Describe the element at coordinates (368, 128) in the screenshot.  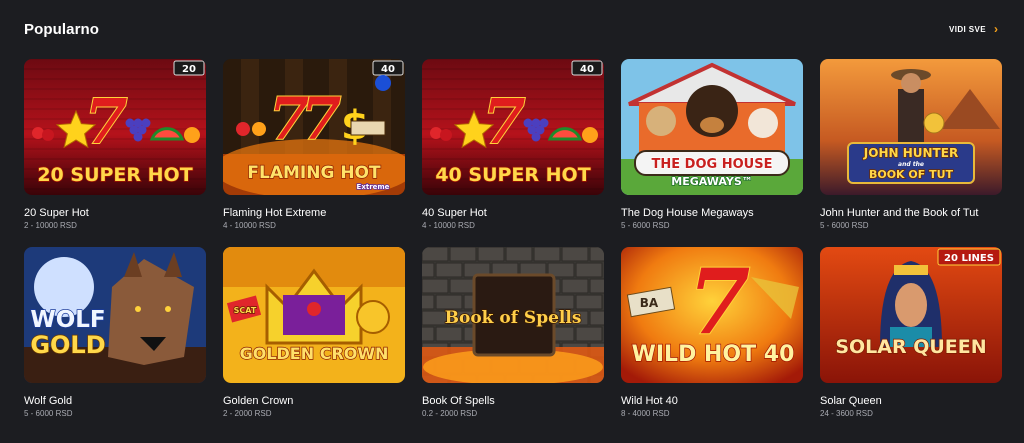
I see `bar-symbol` at that location.